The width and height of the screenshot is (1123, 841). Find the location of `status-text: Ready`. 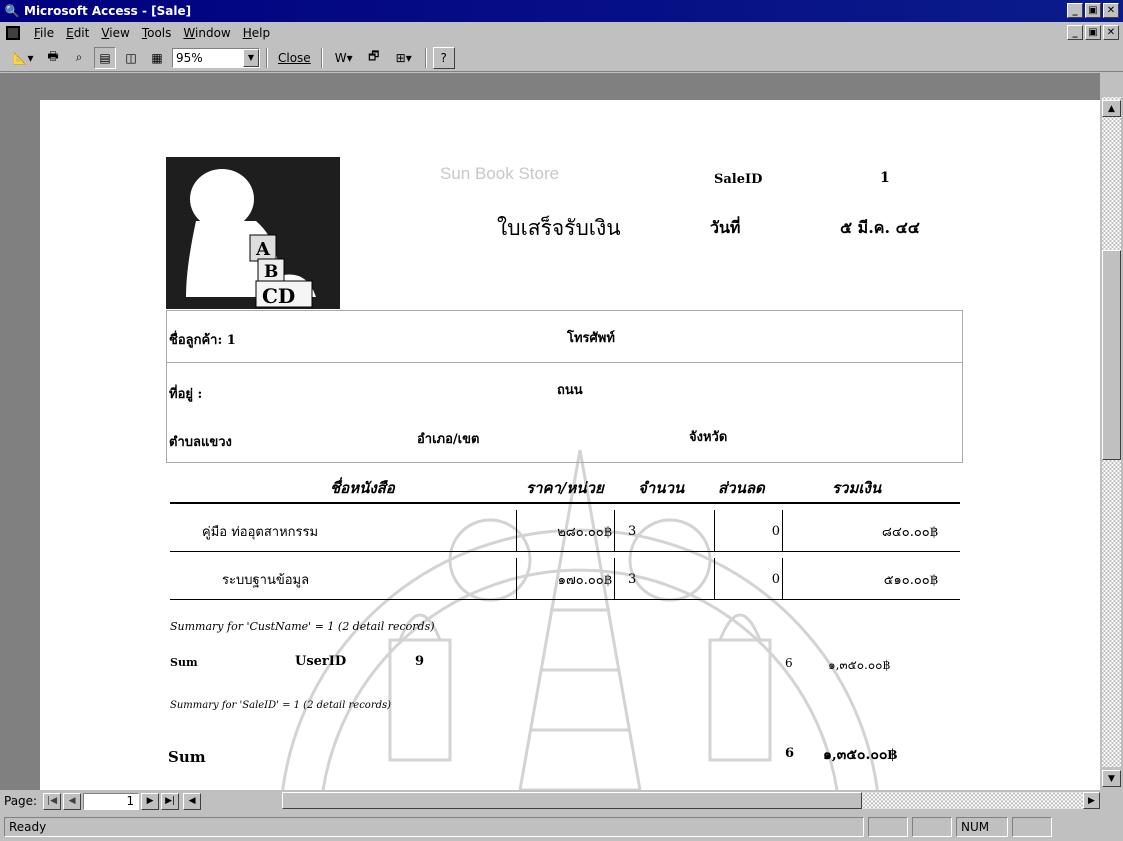

status-text: Ready is located at coordinates (434, 827).